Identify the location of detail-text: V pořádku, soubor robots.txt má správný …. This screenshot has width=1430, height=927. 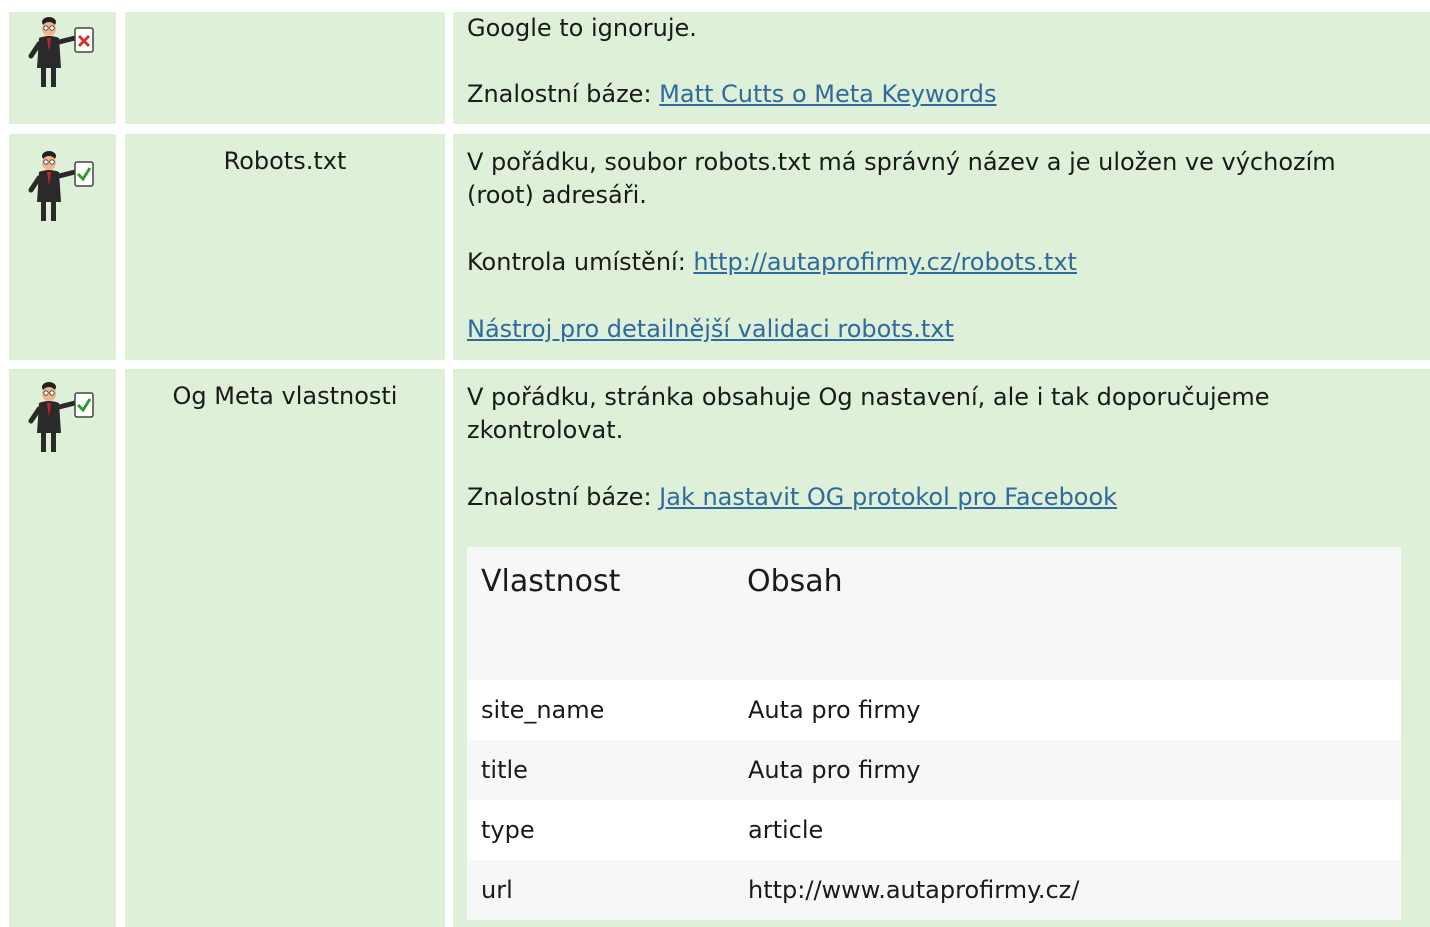
(901, 178).